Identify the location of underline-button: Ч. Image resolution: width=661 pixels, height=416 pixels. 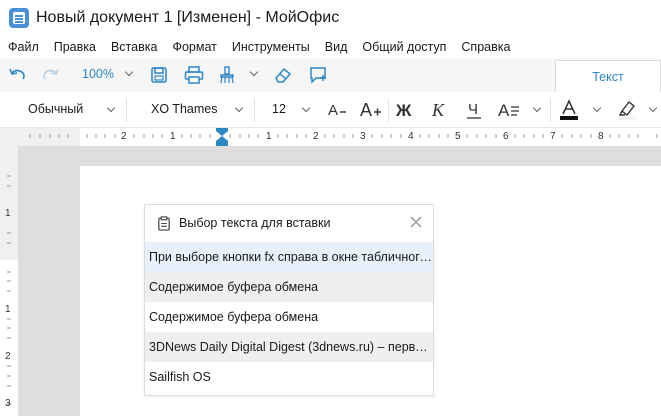
(474, 110).